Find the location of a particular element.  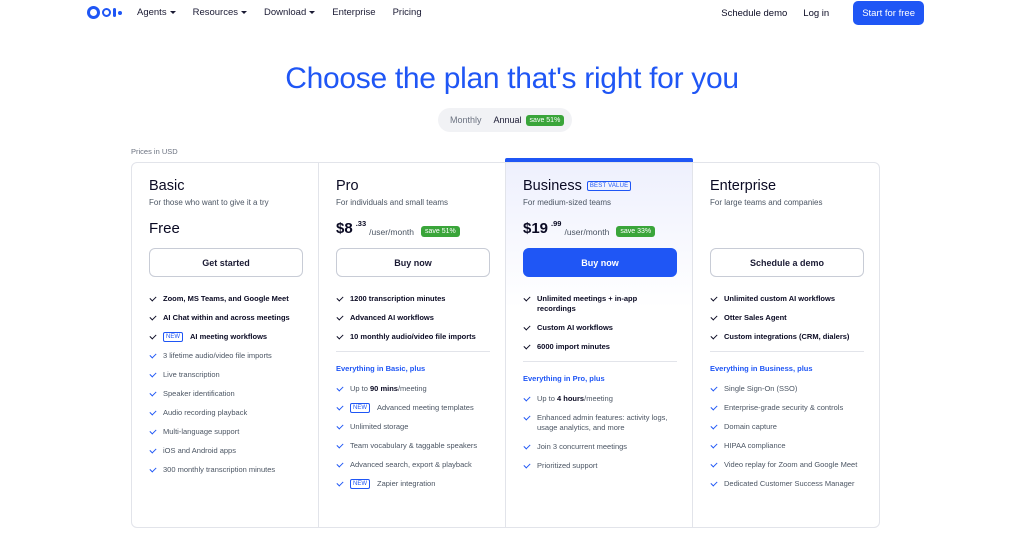

list-item: 6000 import minutes is located at coordinates (599, 347).